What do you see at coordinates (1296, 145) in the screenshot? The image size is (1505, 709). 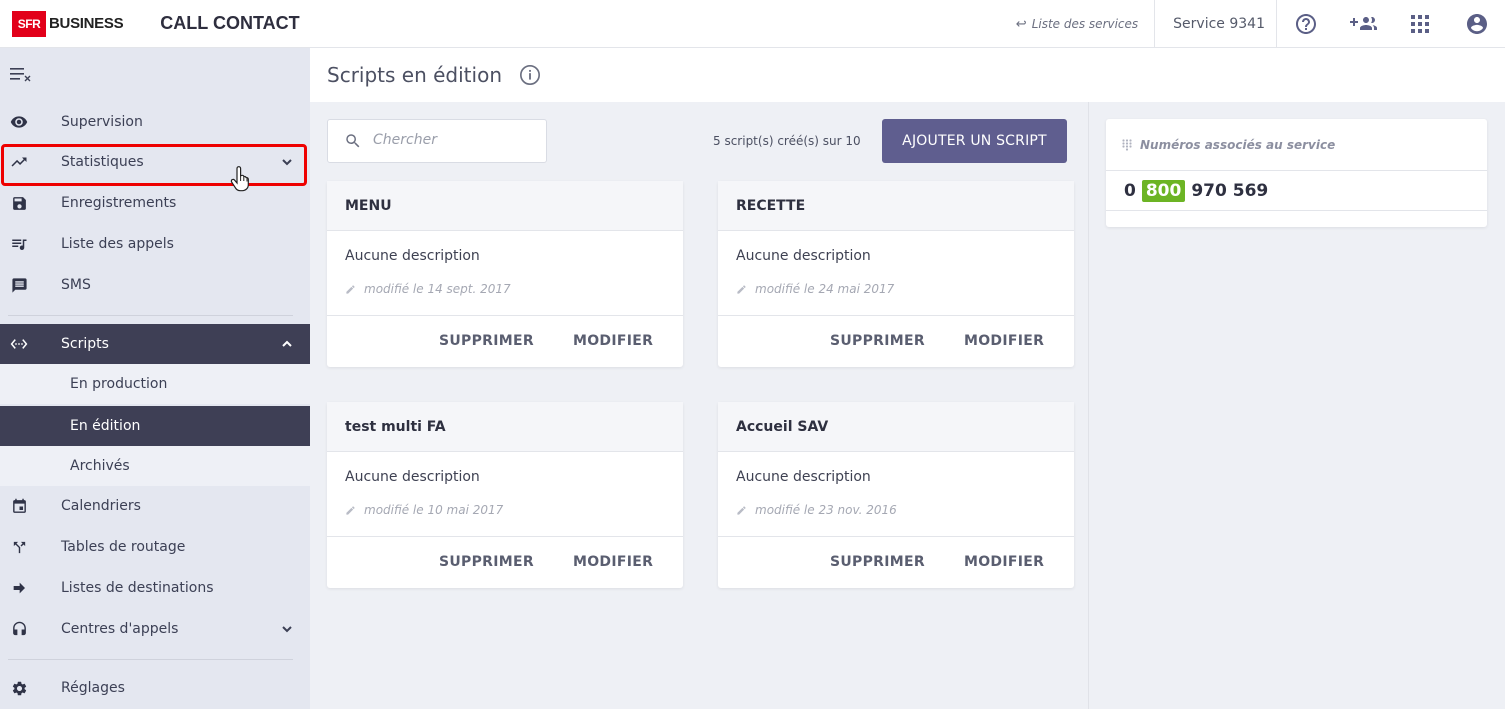 I see `numbers-card-header: Numéros associés au service` at bounding box center [1296, 145].